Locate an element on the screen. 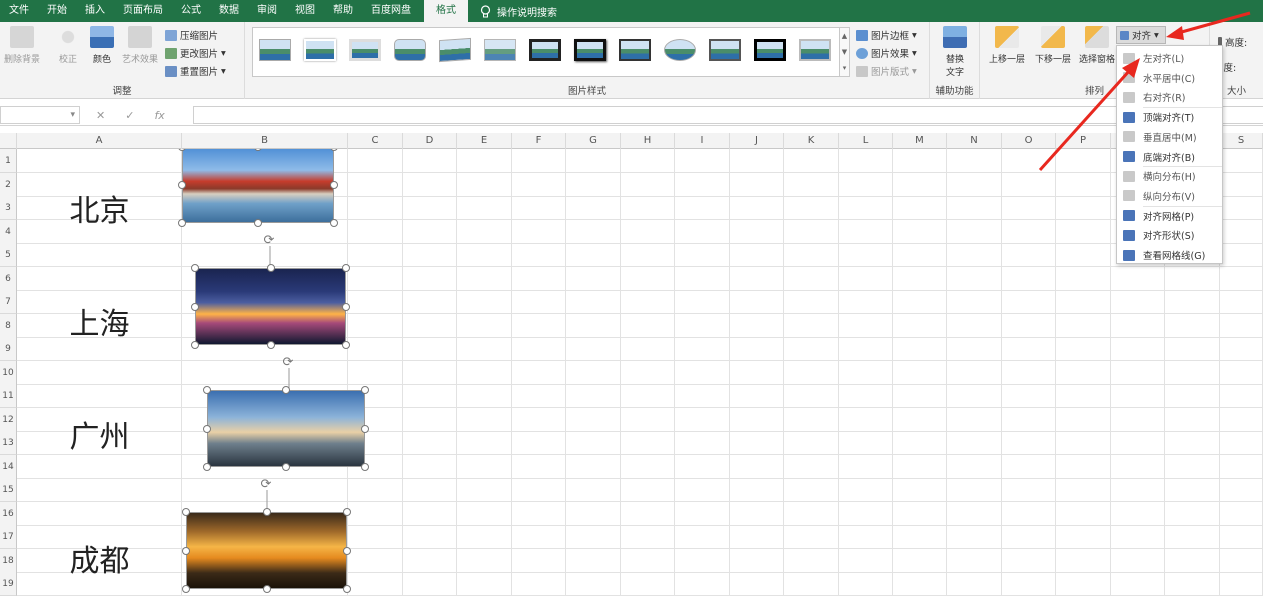 The image size is (1263, 596). enter-icon: ✓ is located at coordinates (129, 115).